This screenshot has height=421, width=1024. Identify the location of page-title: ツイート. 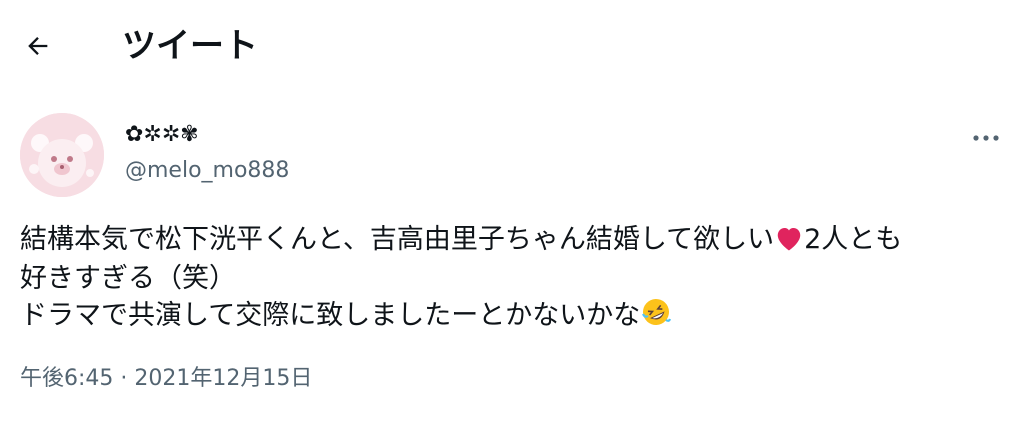
(190, 46).